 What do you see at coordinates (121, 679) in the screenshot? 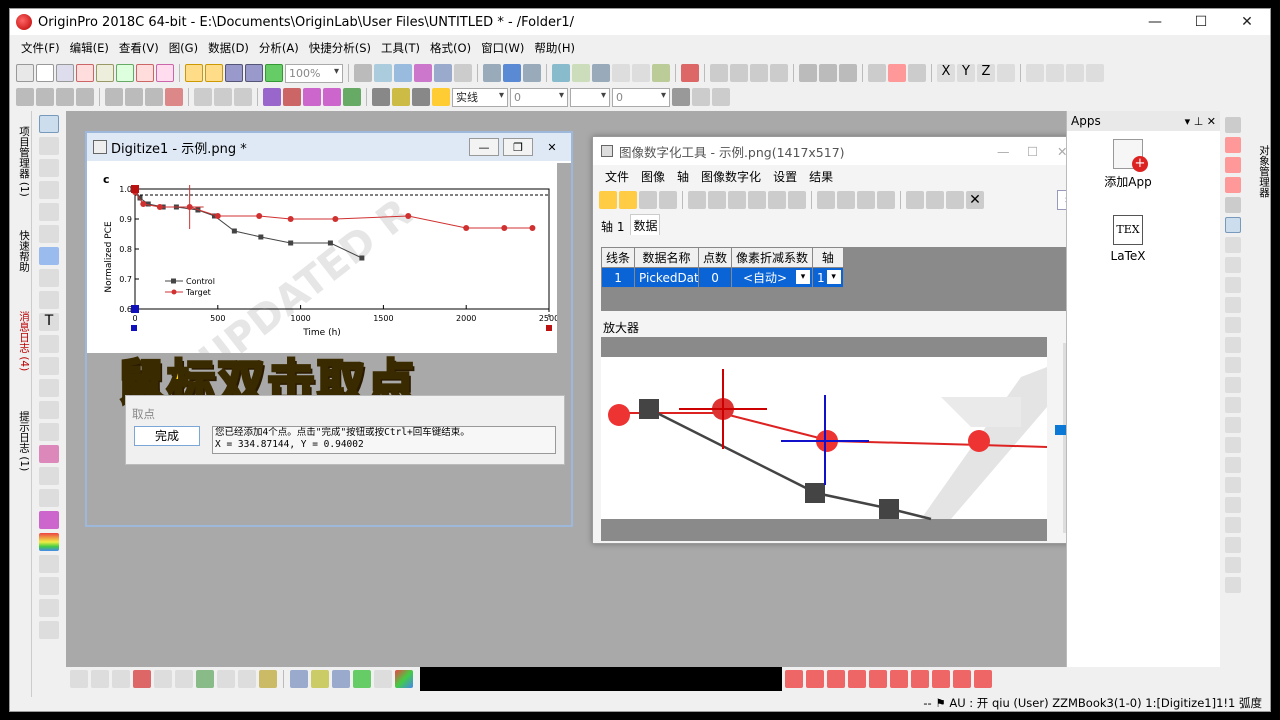
I see `plot-line-symbol-icon` at bounding box center [121, 679].